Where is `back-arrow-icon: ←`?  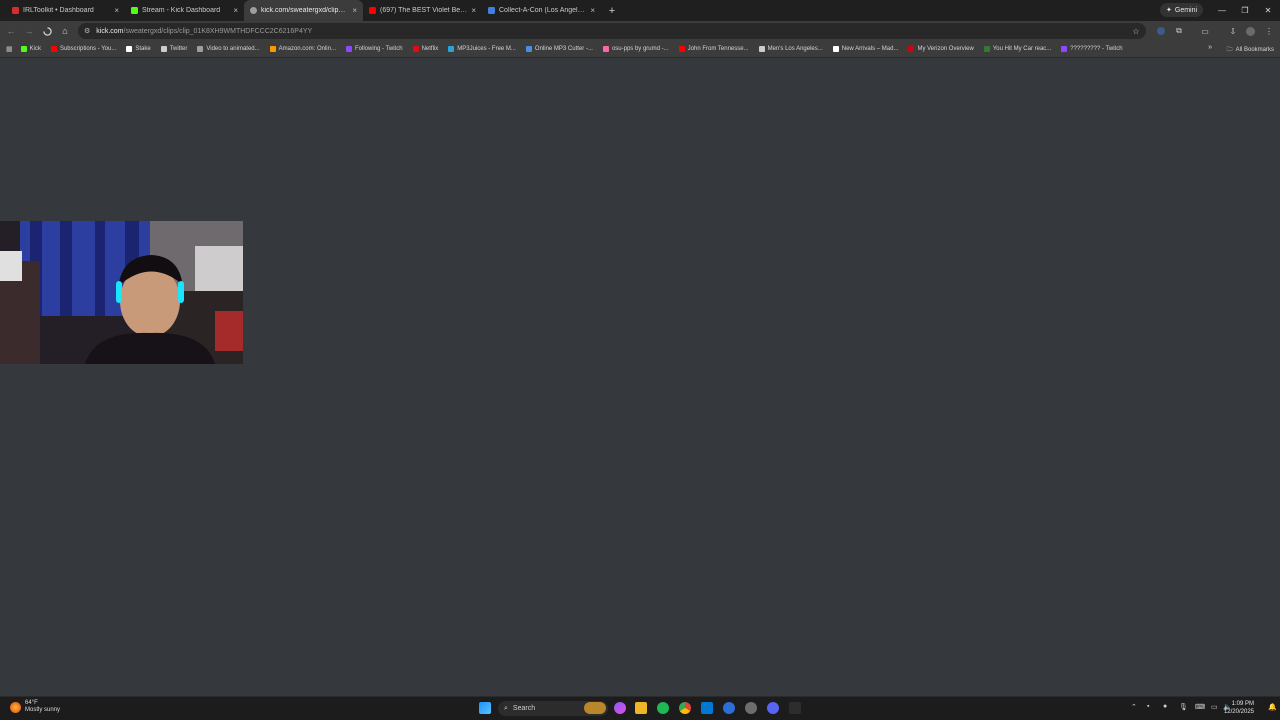
back-arrow-icon: ← is located at coordinates (11, 31).